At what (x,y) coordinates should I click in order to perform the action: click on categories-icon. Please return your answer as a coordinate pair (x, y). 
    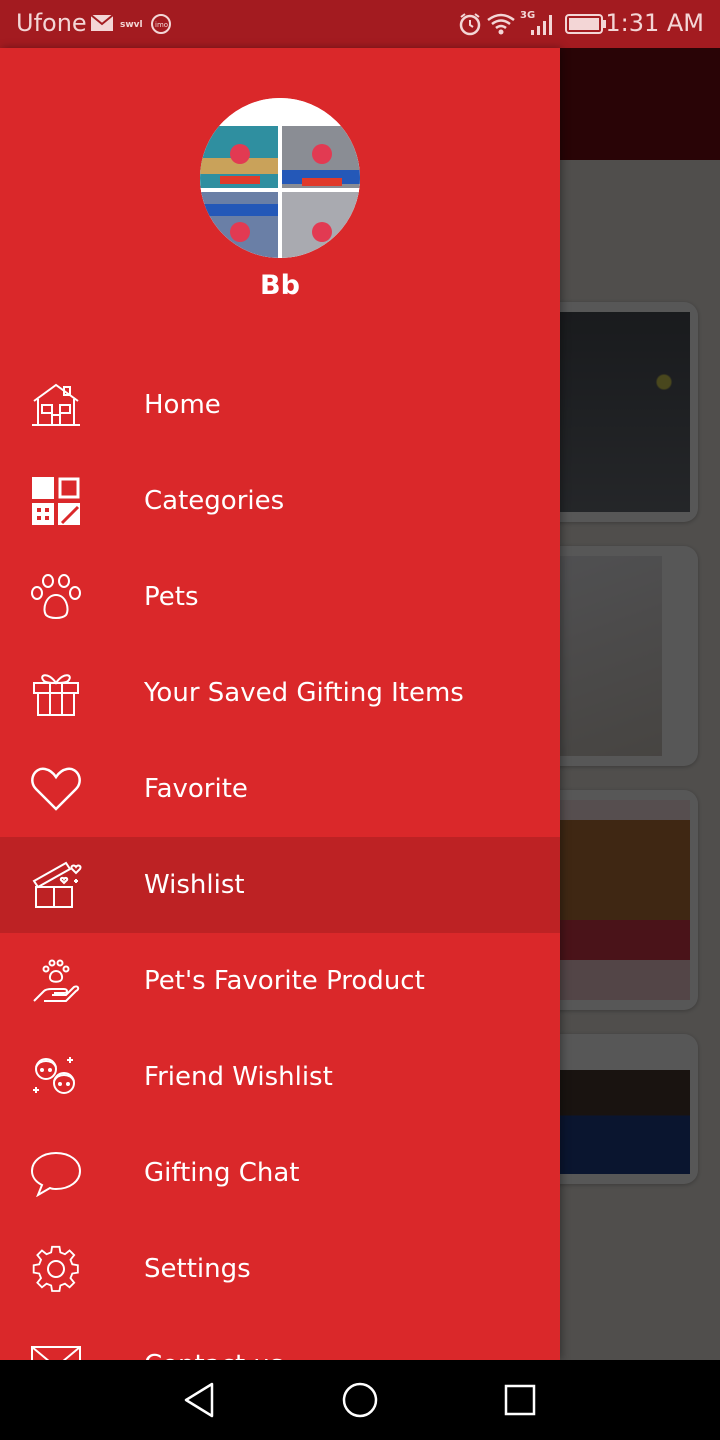
    Looking at the image, I should click on (56, 501).